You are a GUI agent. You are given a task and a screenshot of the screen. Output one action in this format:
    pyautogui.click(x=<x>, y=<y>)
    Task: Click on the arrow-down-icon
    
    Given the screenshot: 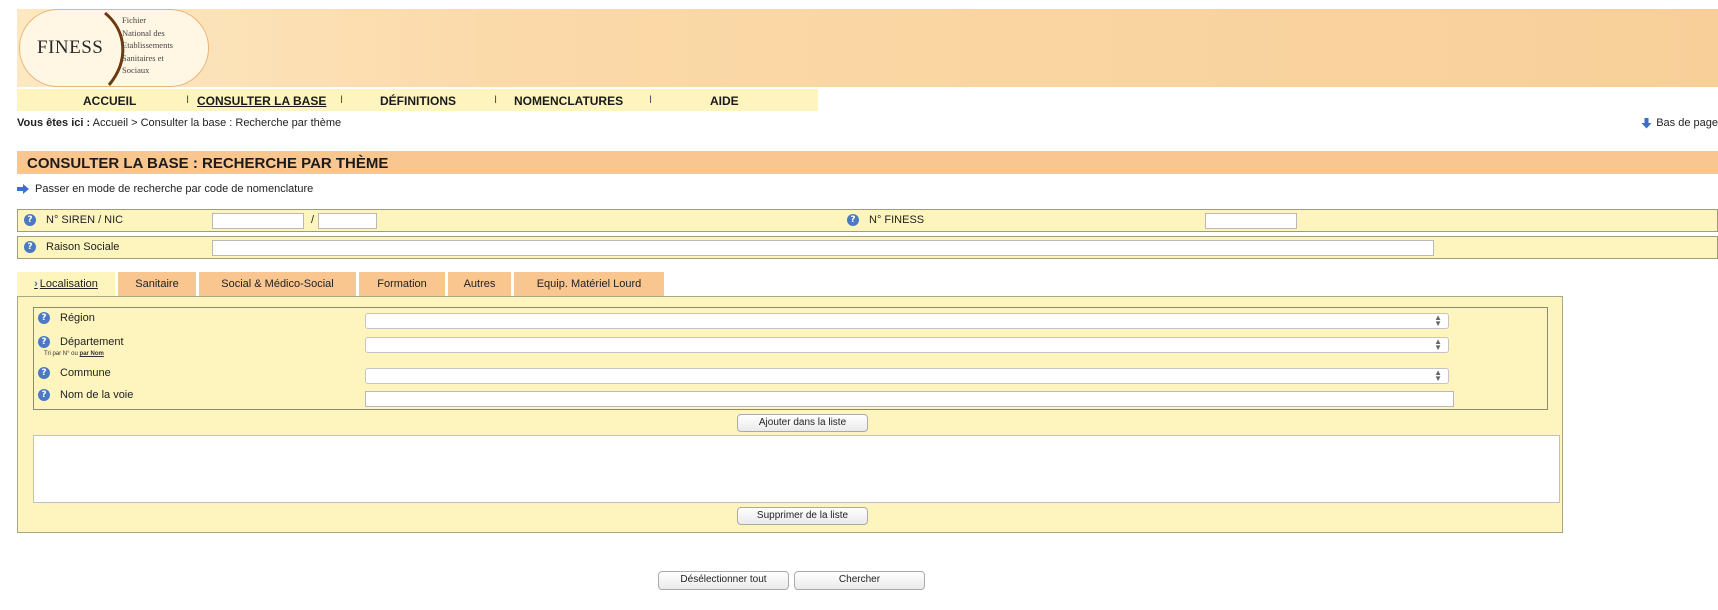 What is the action you would take?
    pyautogui.click(x=1646, y=122)
    